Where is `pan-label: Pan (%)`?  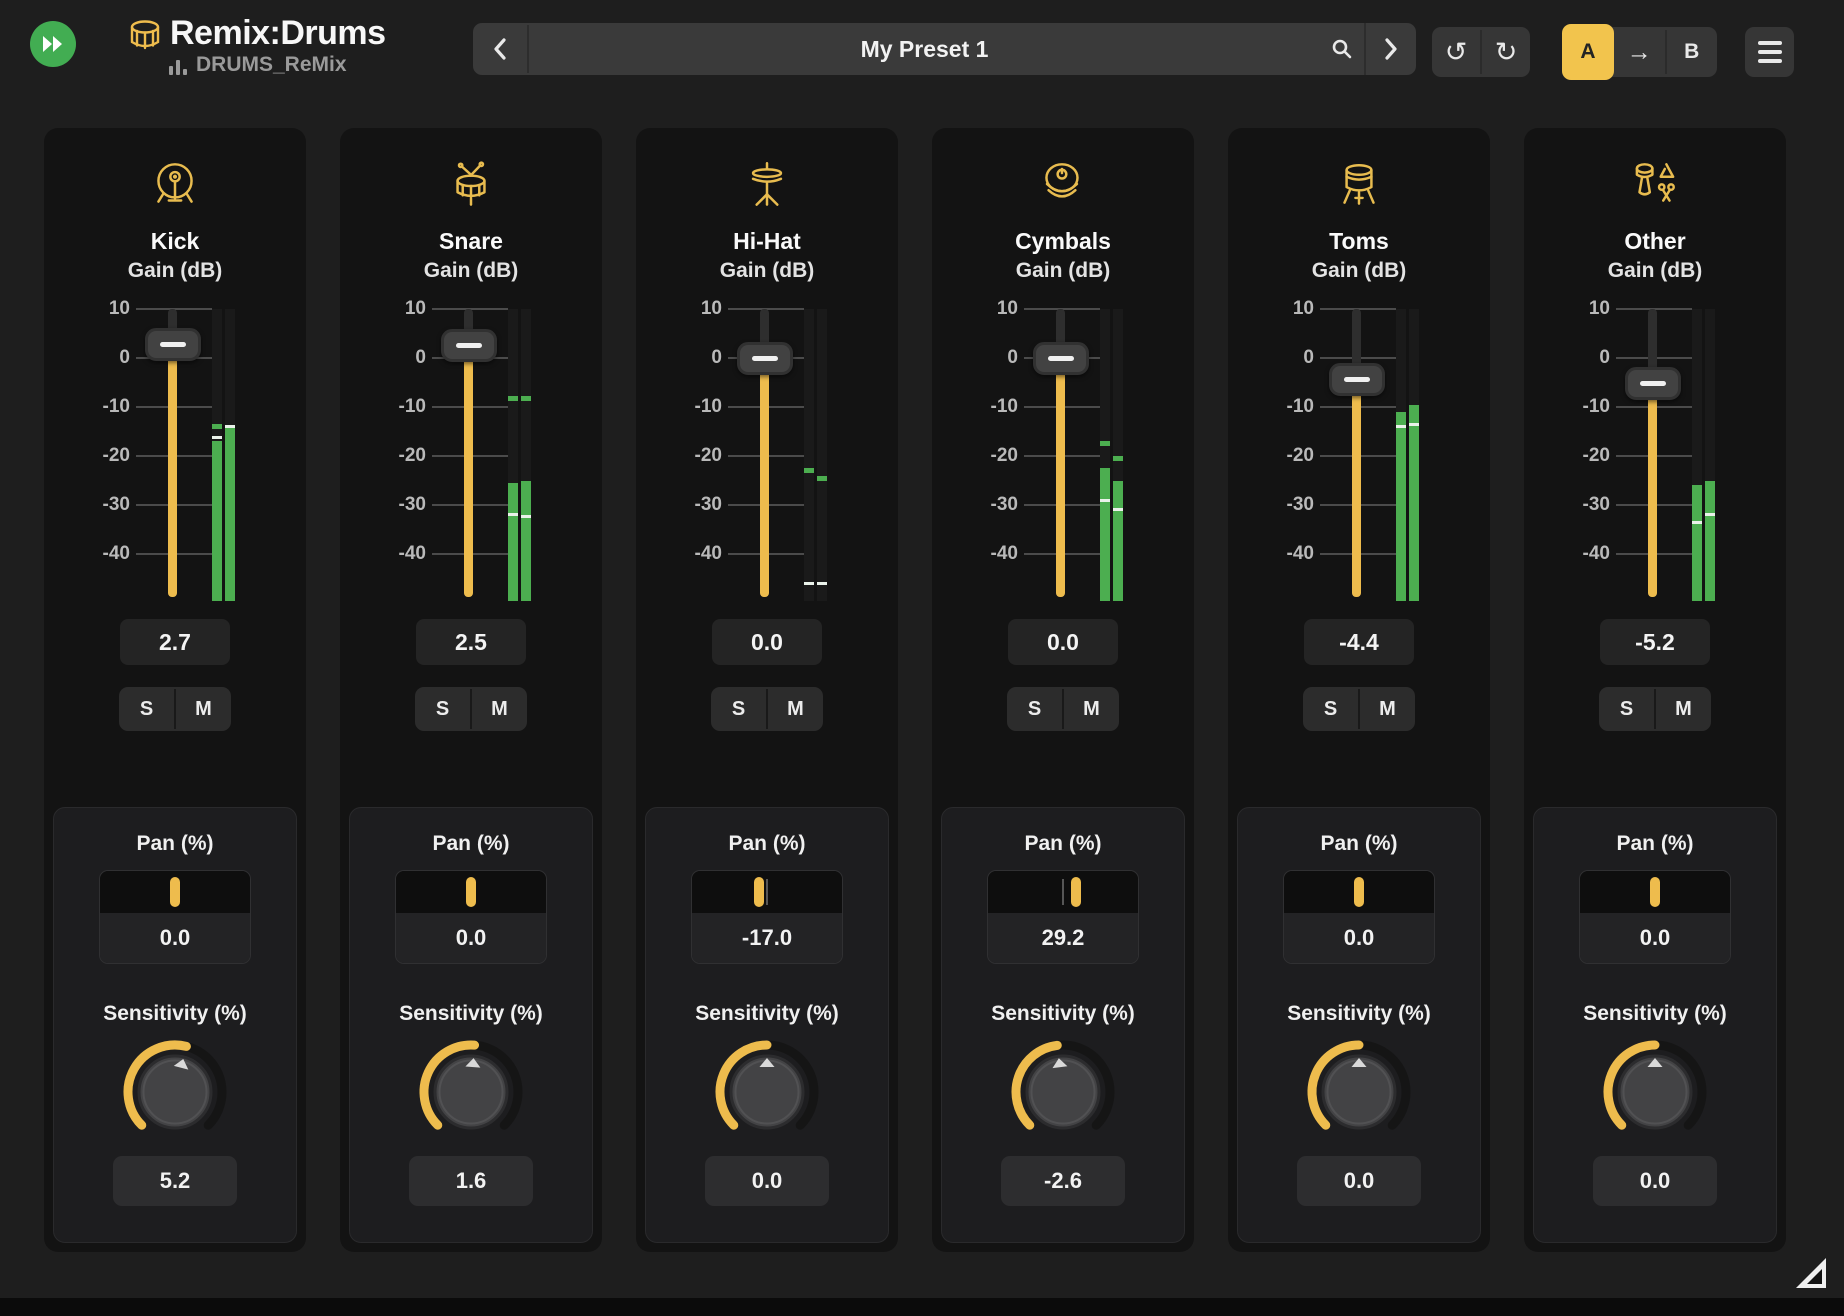 pan-label: Pan (%) is located at coordinates (767, 843).